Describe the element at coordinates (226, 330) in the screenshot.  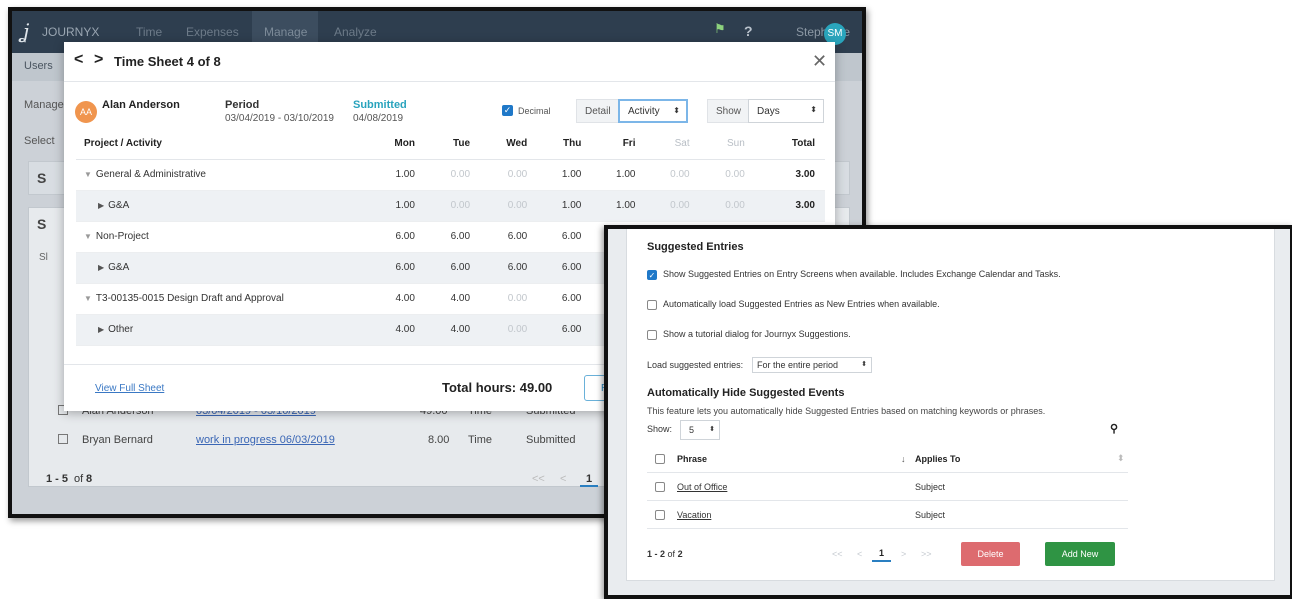
I see `row-label: ▶ Other` at that location.